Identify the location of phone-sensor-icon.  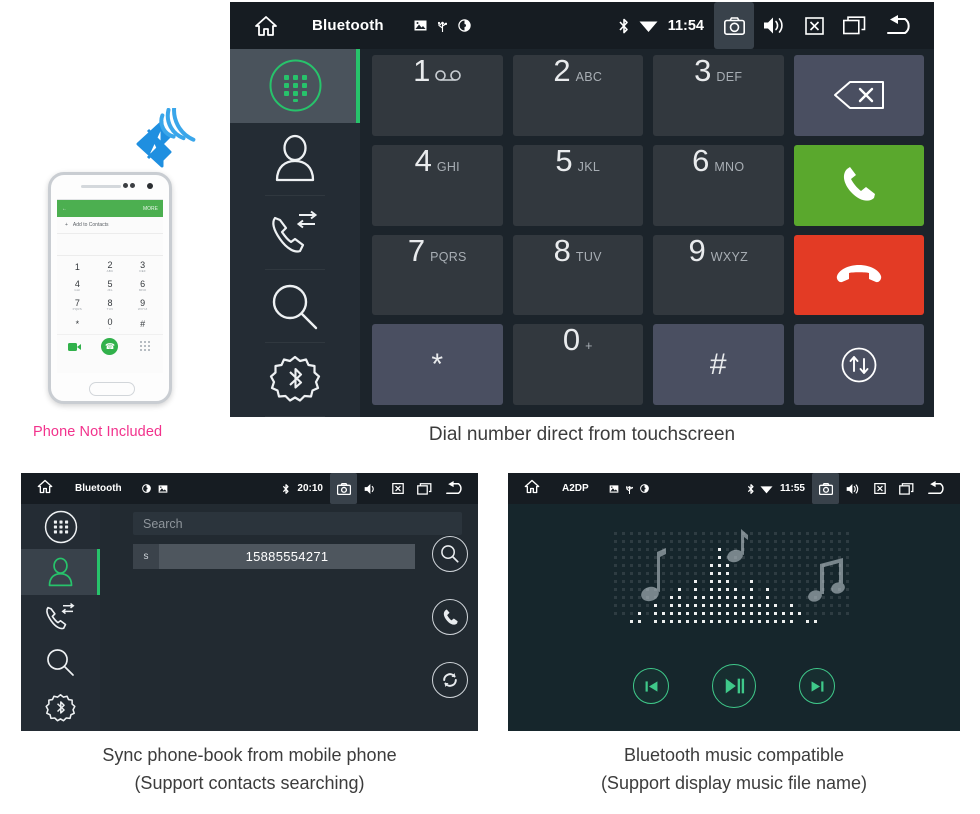
(132, 185).